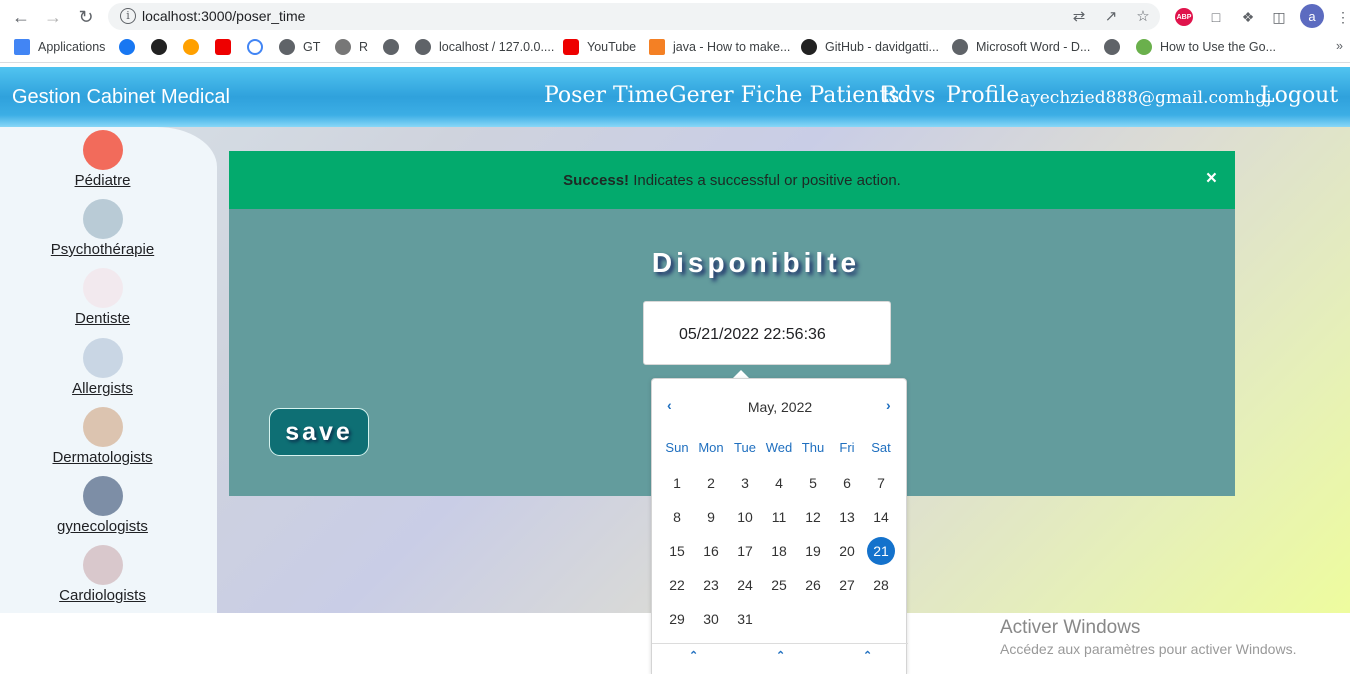 The height and width of the screenshot is (674, 1350). What do you see at coordinates (53, 17) in the screenshot?
I see `forward-icon: →` at bounding box center [53, 17].